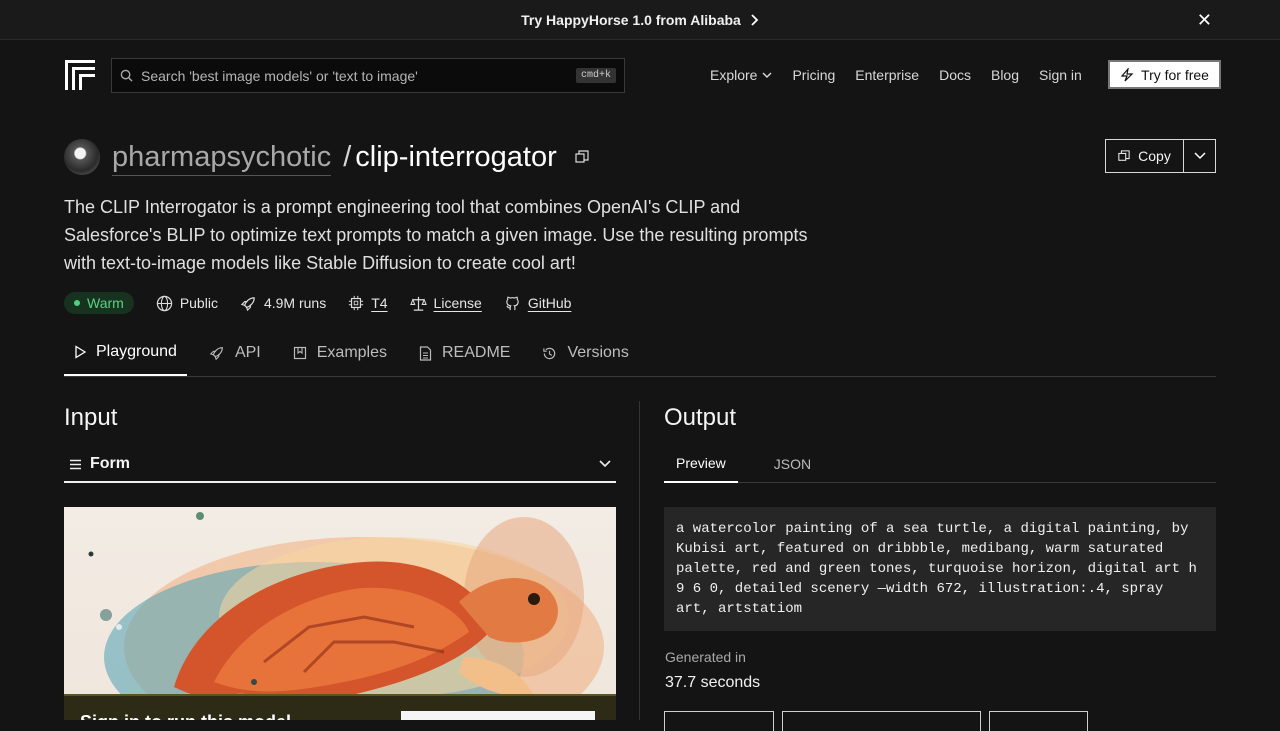  Describe the element at coordinates (1154, 156) in the screenshot. I see `copy-label: Copy` at that location.